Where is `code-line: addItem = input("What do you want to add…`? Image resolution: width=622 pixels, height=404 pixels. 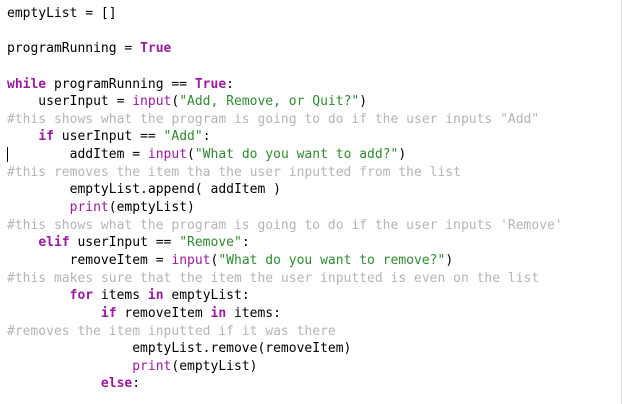
code-line: addItem = input("What do you want to add… is located at coordinates (314, 155).